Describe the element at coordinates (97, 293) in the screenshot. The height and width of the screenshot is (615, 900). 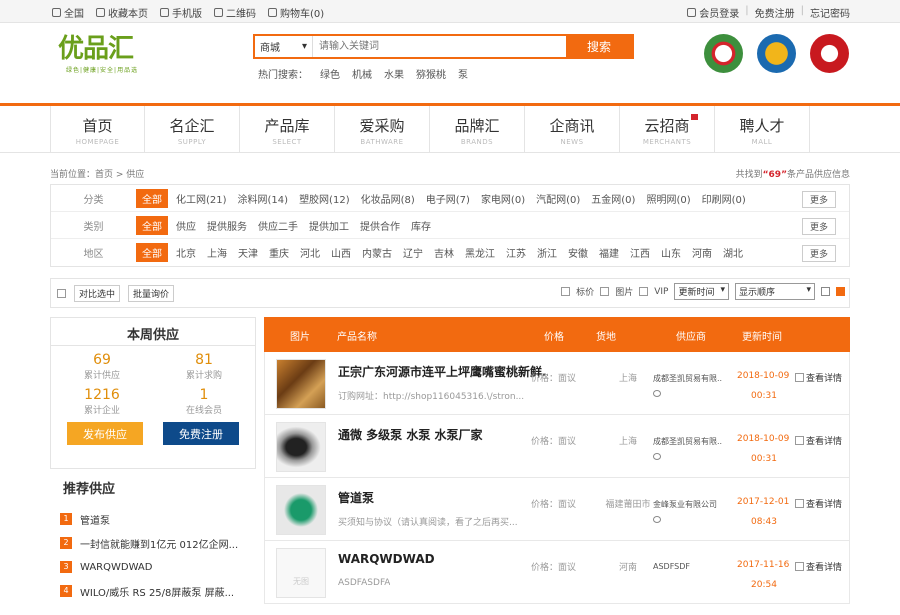
I see `compare-button: 对比选中` at that location.